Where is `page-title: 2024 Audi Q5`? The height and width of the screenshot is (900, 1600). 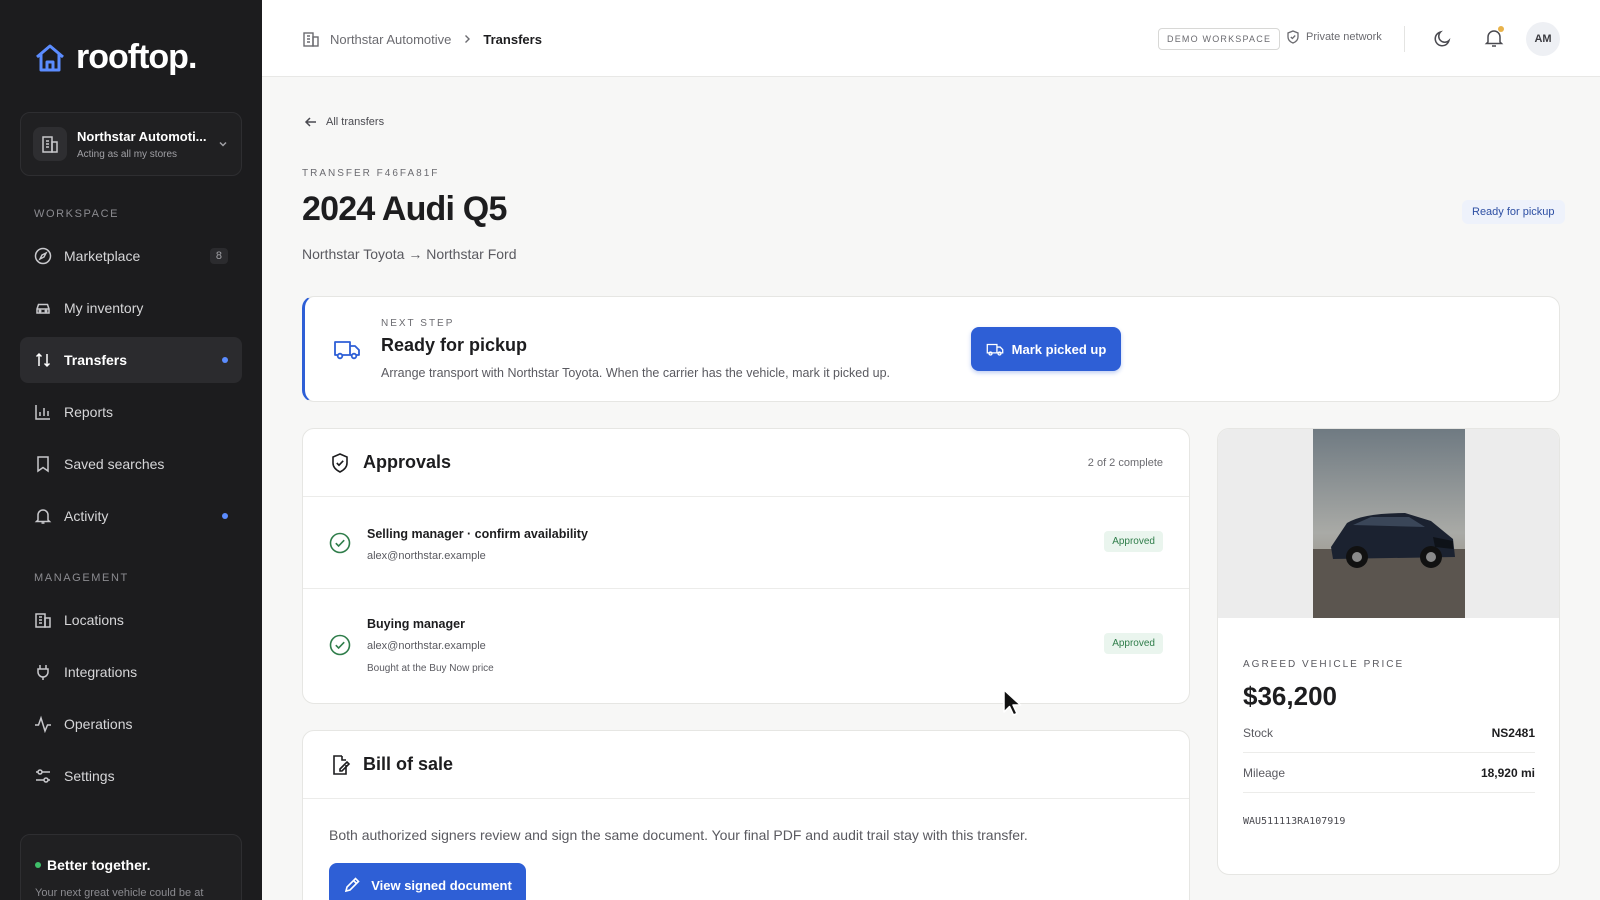
page-title: 2024 Audi Q5 is located at coordinates (404, 209).